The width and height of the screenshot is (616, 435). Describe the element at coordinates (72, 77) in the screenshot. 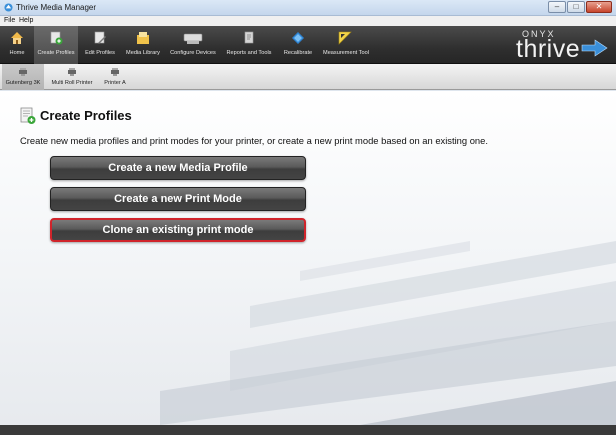

I see `printer-multi-roll: Multi Roll Printer` at that location.